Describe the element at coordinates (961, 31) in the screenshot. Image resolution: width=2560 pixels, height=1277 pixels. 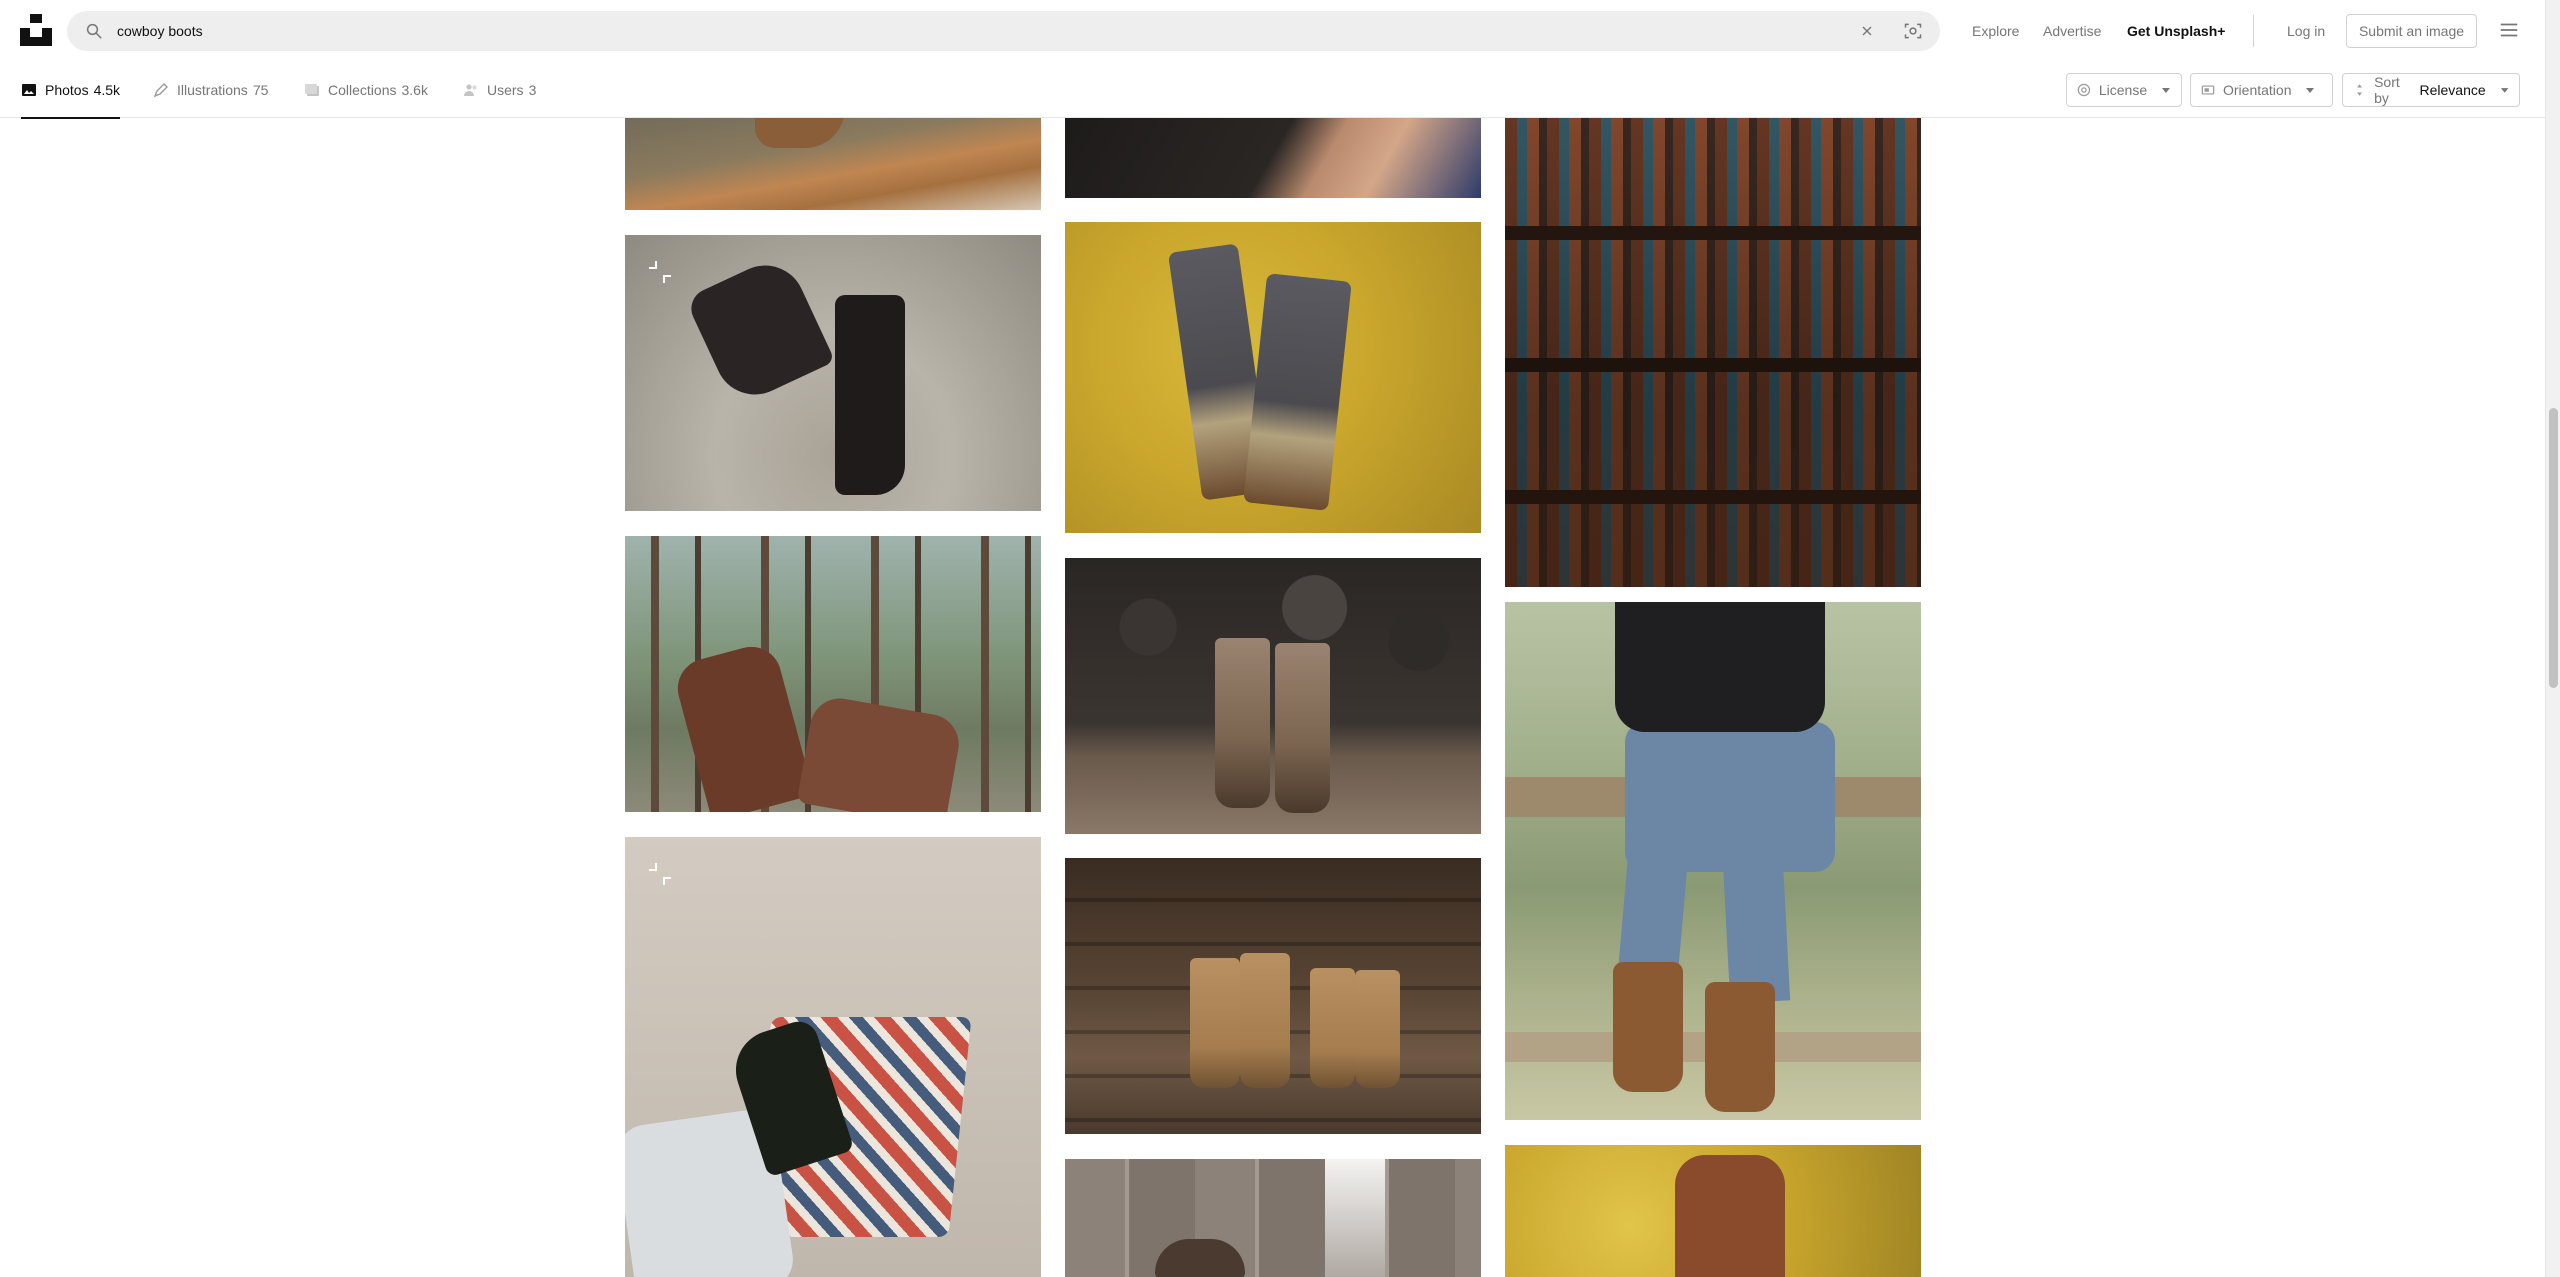
I see `search-input` at that location.